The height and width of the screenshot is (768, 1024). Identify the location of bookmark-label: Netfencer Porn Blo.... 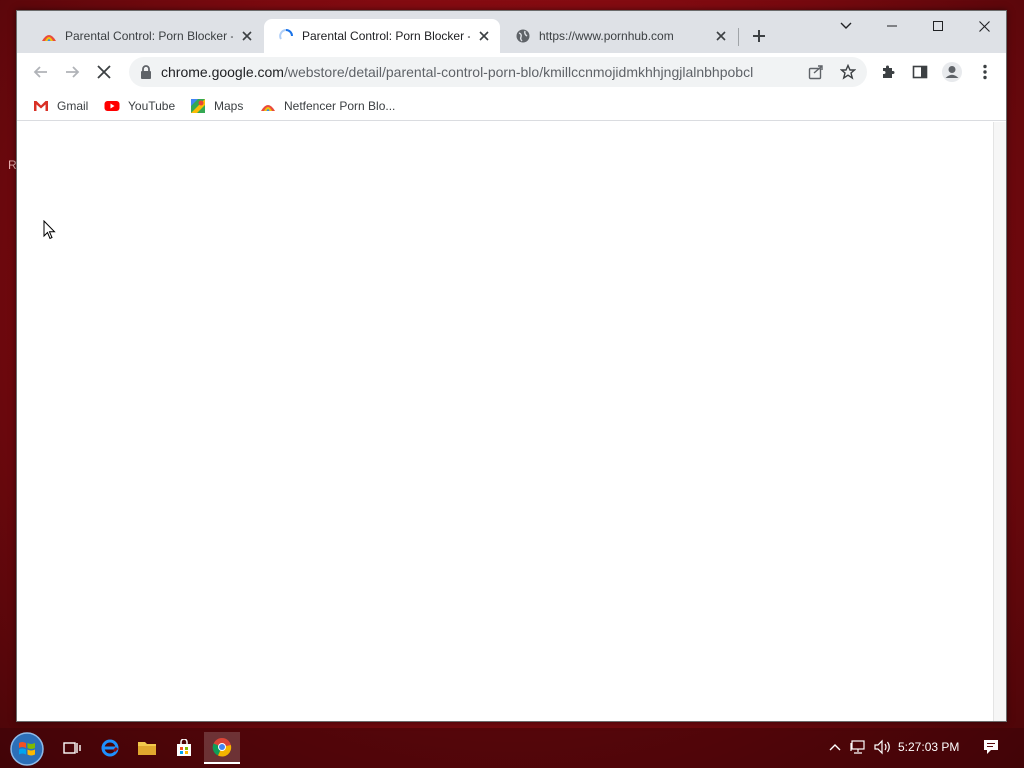
(340, 106).